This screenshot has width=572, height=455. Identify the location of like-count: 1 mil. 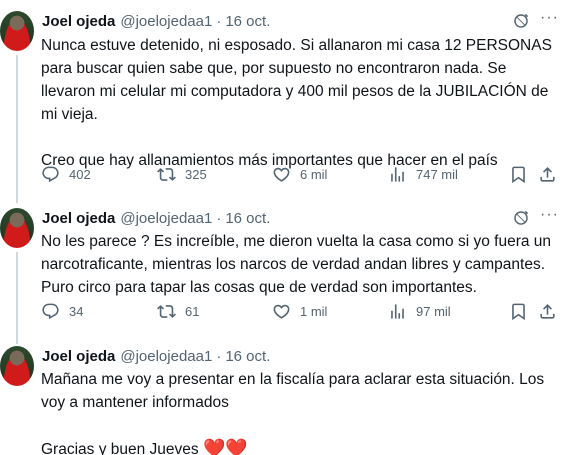
(314, 311).